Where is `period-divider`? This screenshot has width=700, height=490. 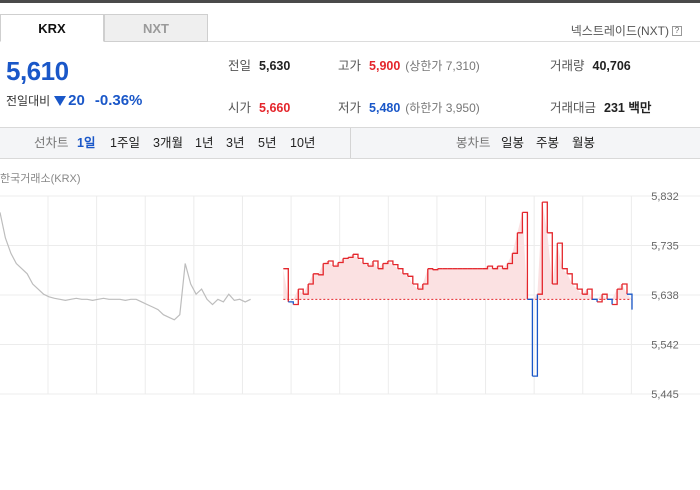
period-divider is located at coordinates (350, 143).